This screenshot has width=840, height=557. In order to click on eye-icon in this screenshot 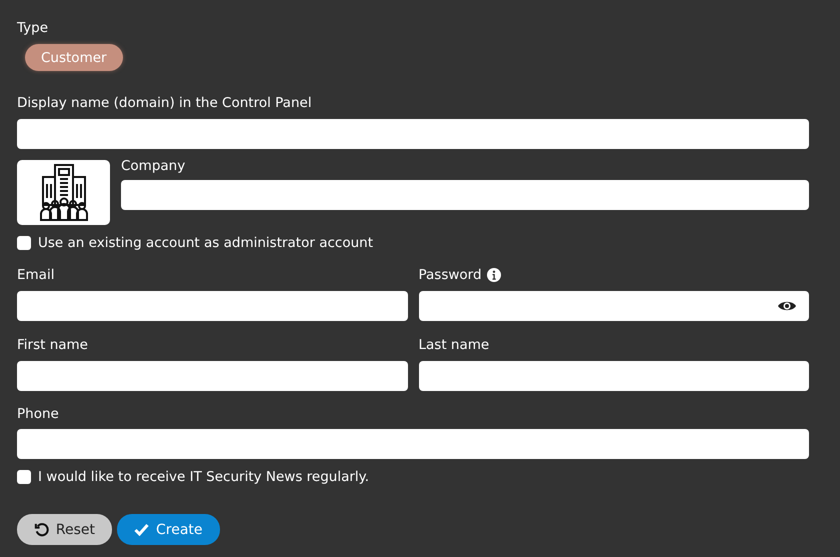, I will do `click(787, 306)`.